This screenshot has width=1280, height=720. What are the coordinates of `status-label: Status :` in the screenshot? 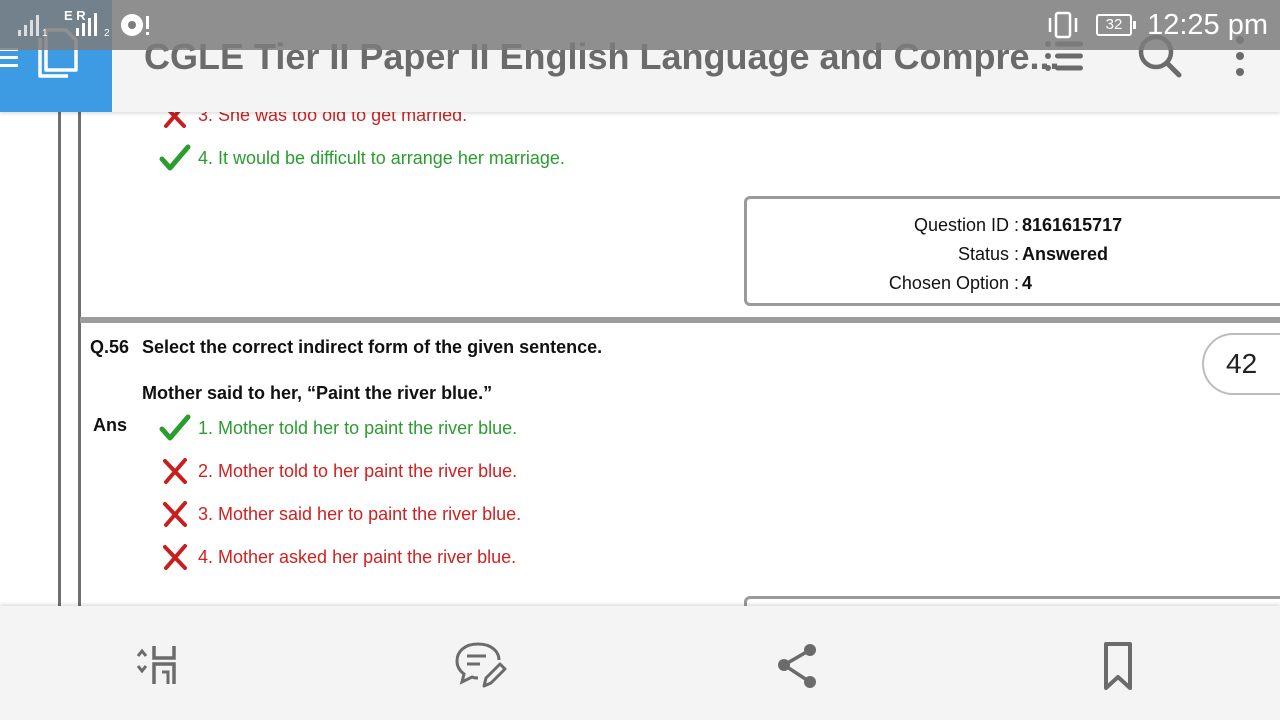 It's located at (988, 254).